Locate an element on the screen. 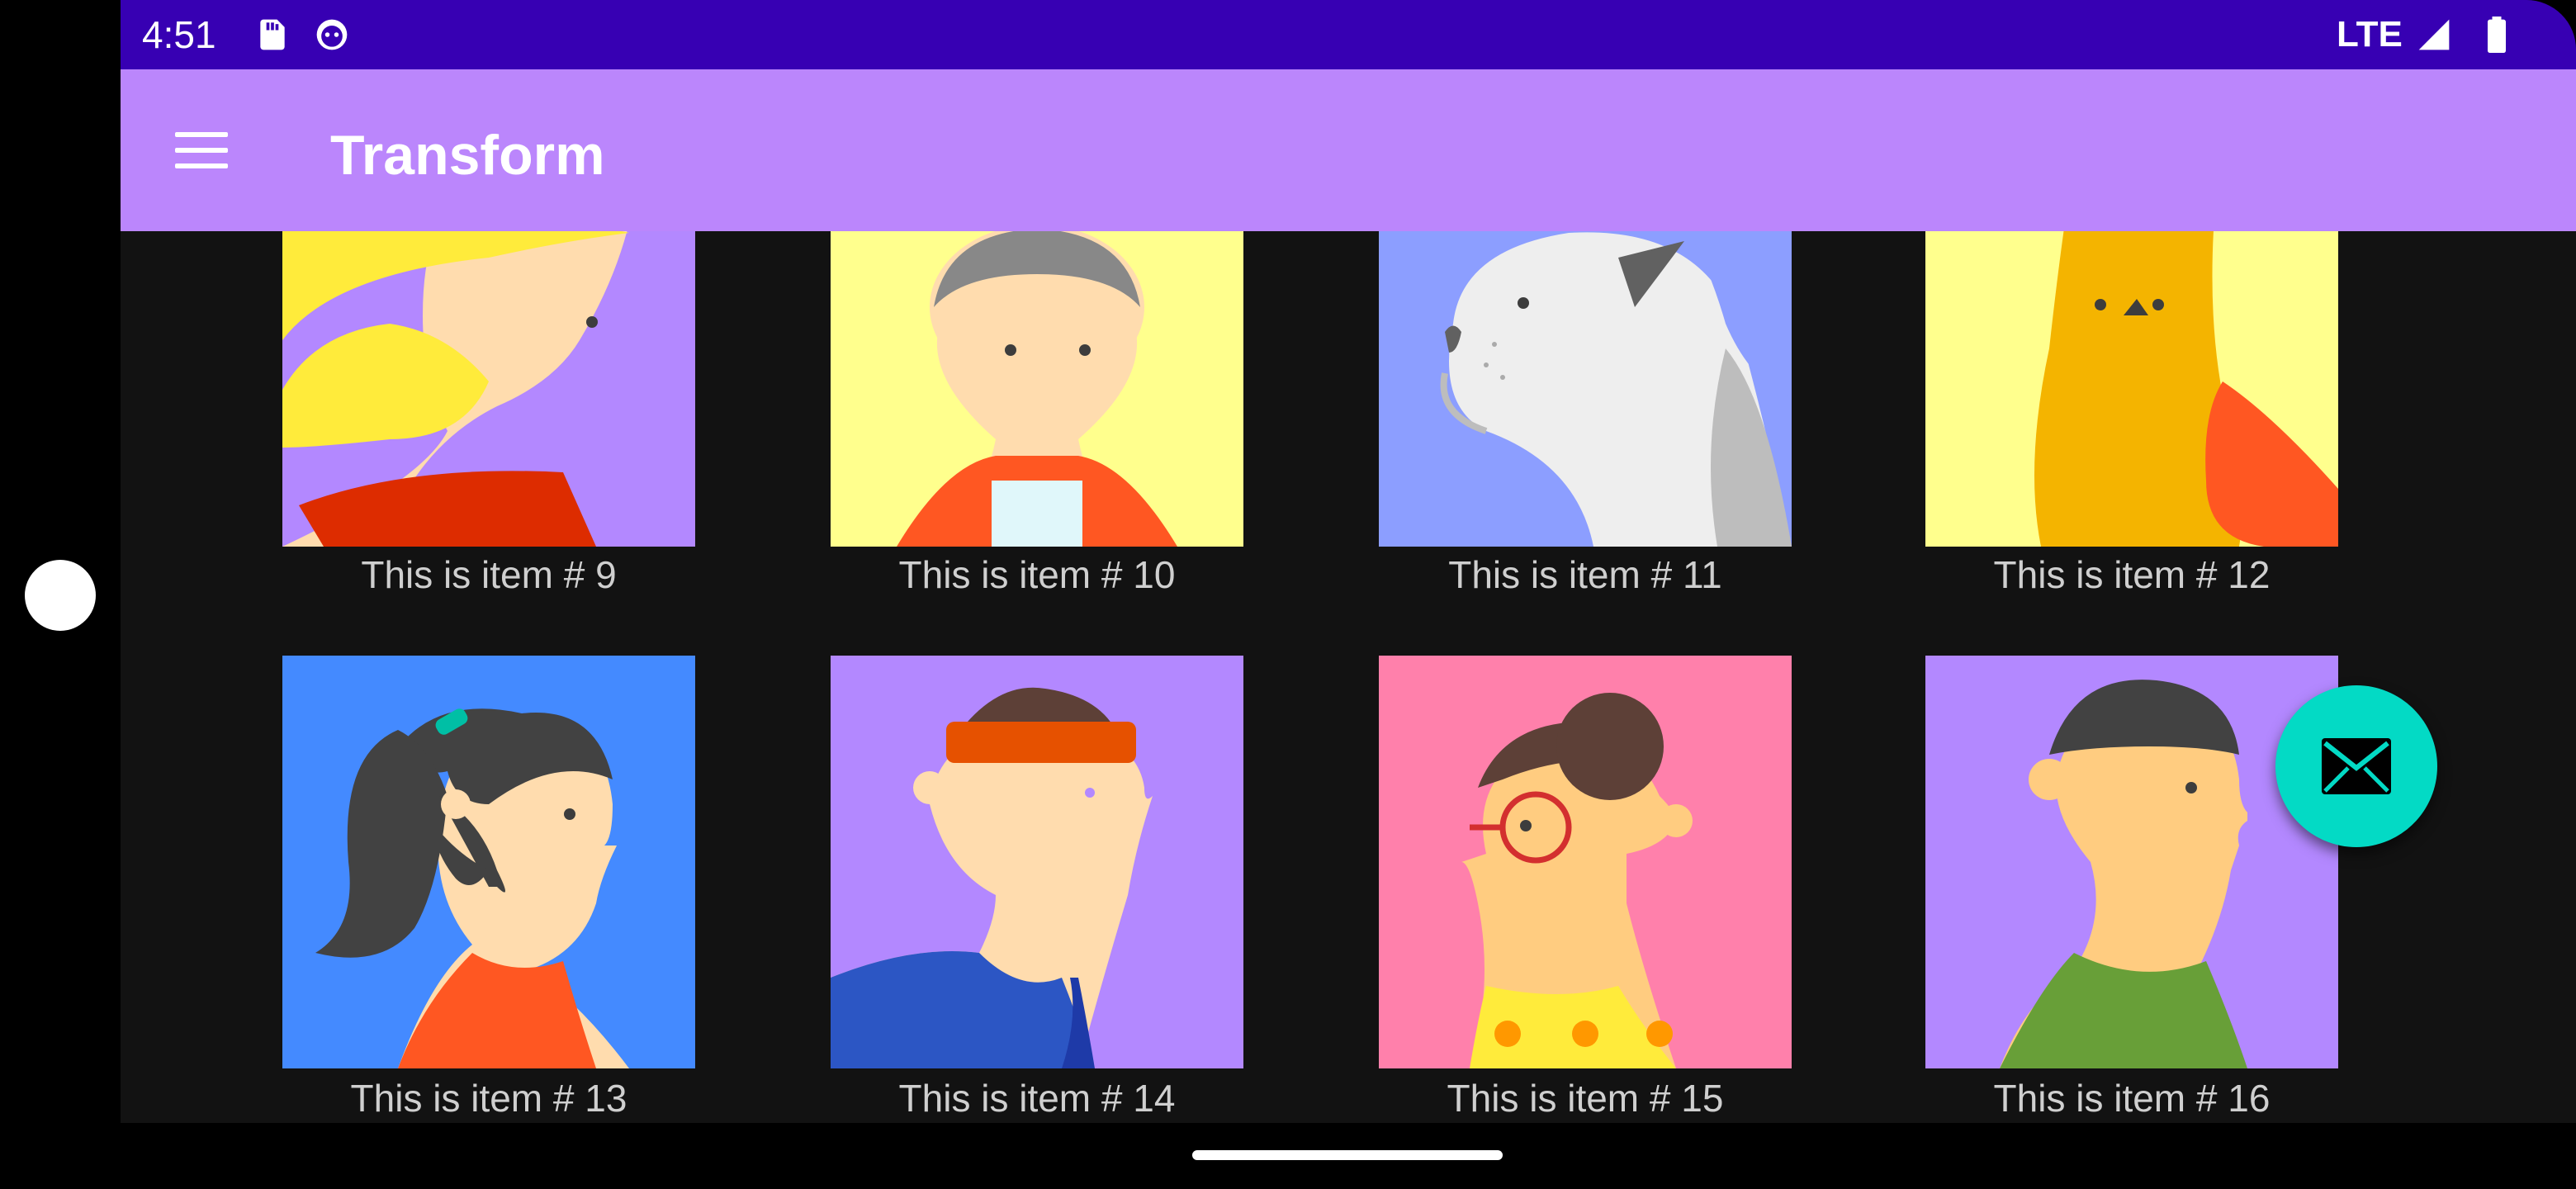  signal-icon is located at coordinates (2434, 34).